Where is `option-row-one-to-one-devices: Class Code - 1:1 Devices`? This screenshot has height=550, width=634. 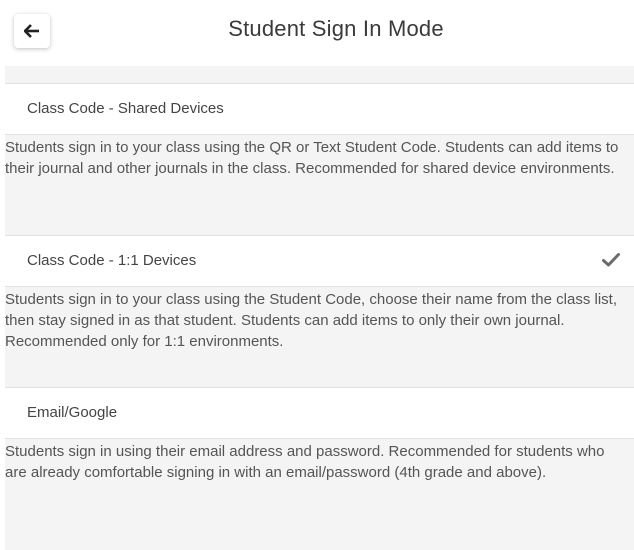 option-row-one-to-one-devices: Class Code - 1:1 Devices is located at coordinates (319, 261).